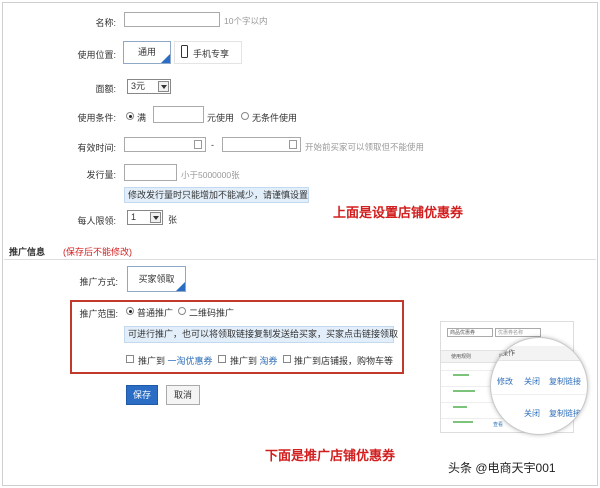 This screenshot has height=488, width=600. What do you see at coordinates (145, 217) in the screenshot?
I see `limit-select: 1` at bounding box center [145, 217].